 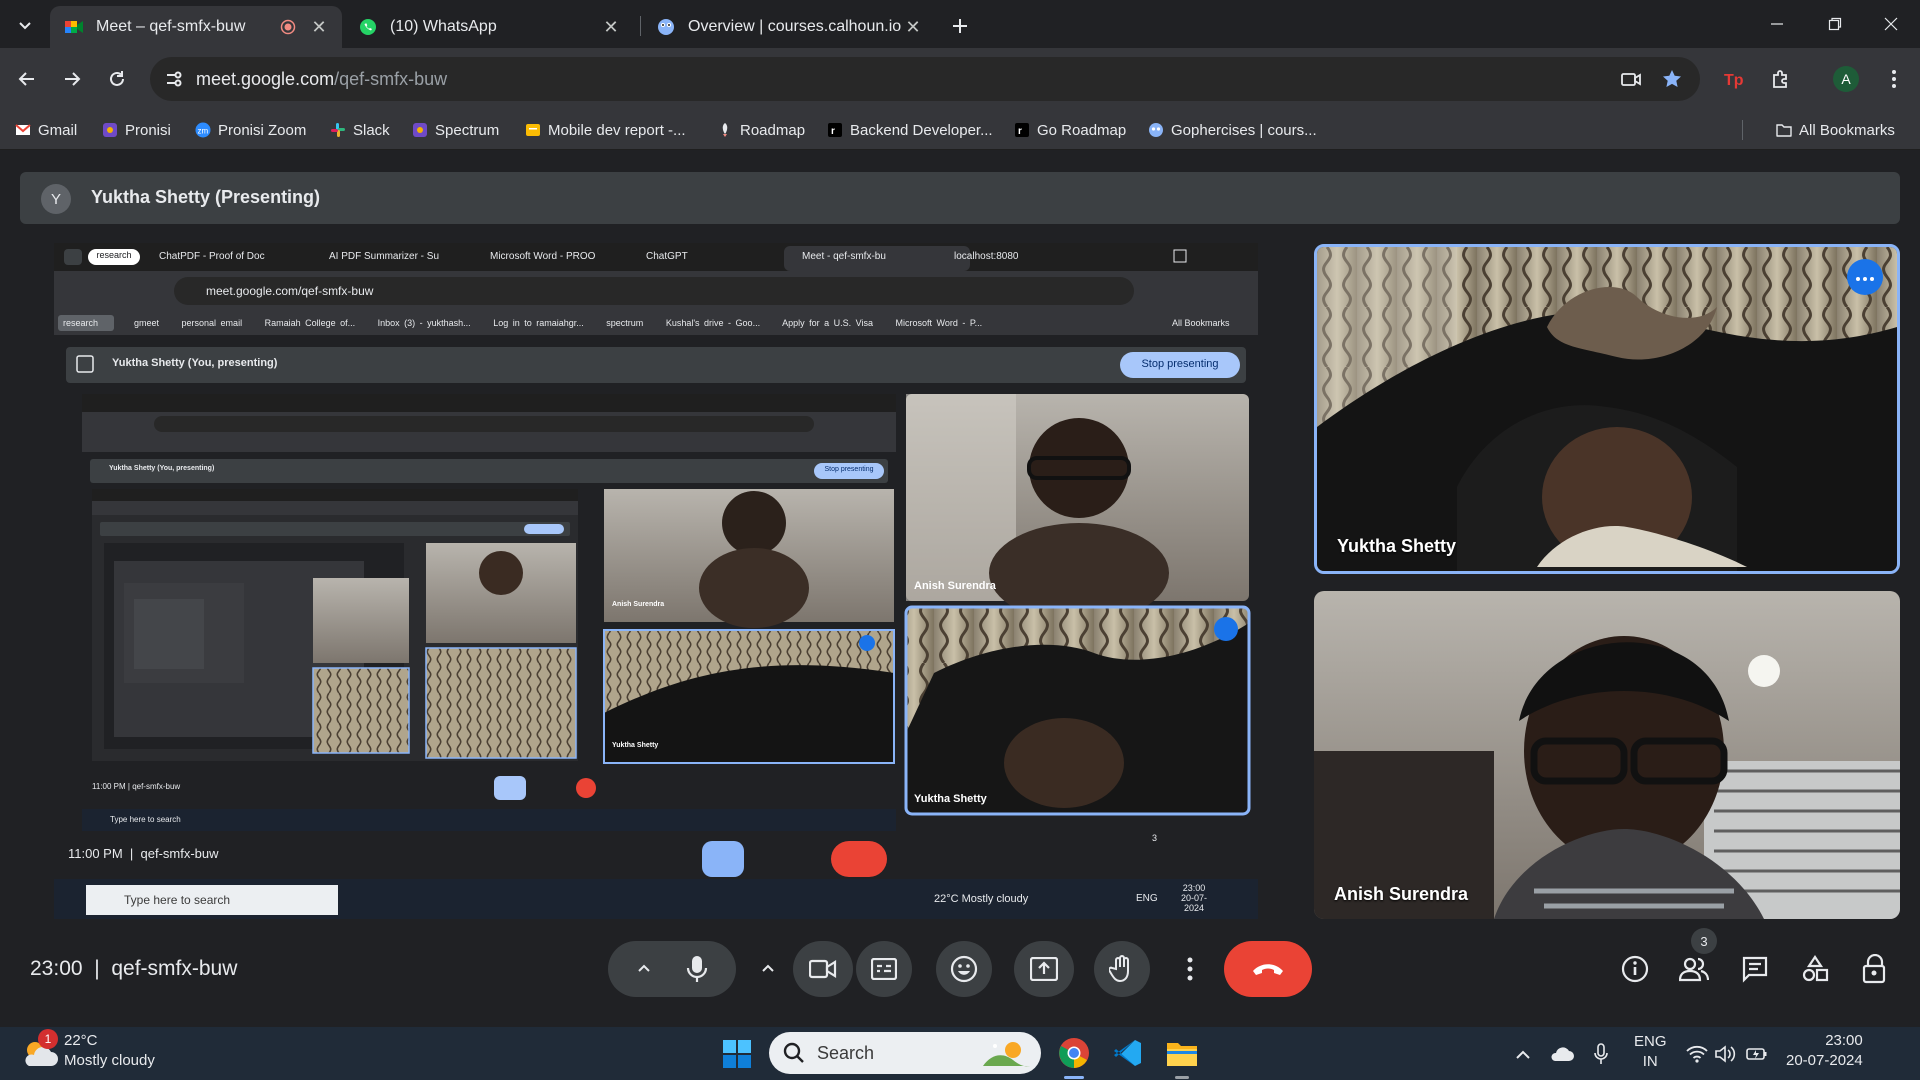 What do you see at coordinates (179, 853) in the screenshot?
I see `shared-code: qef-smfx-buw` at bounding box center [179, 853].